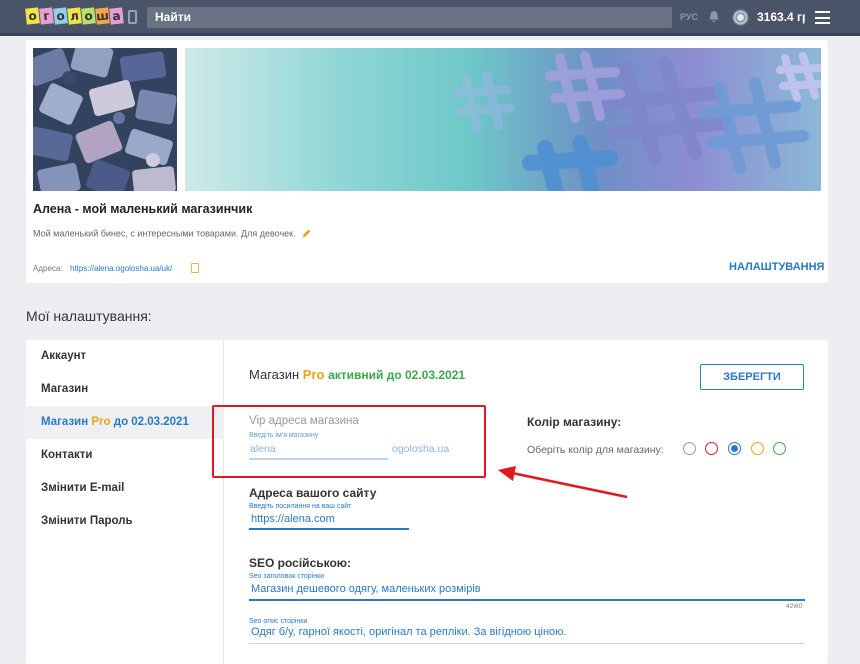  What do you see at coordinates (776, 267) in the screenshot?
I see `settings-link: НАЛАШТУВАННЯ` at bounding box center [776, 267].